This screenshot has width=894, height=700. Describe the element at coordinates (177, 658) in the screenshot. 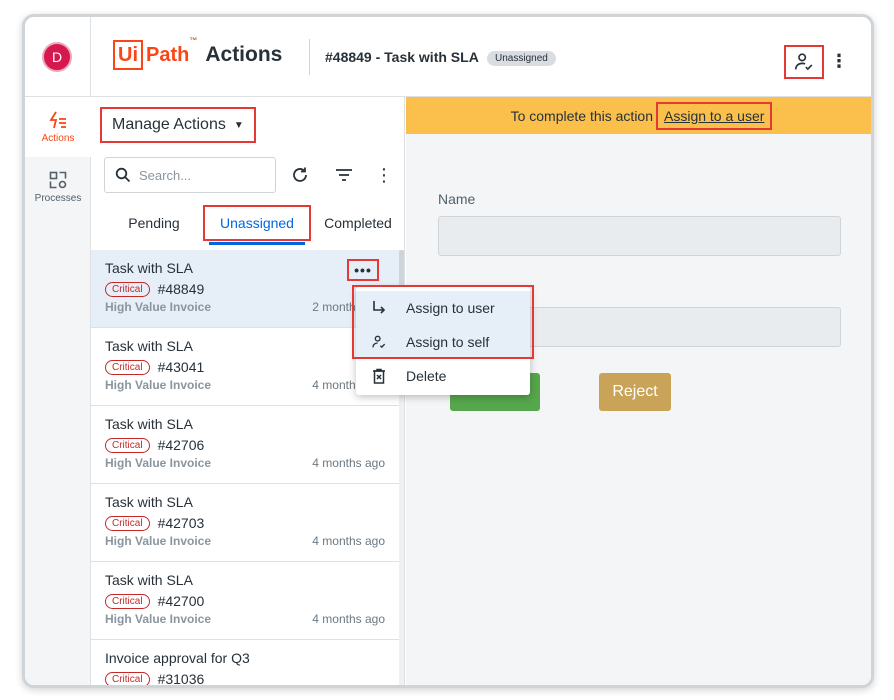

I see `task-title-text: Invoice approval for Q3` at that location.